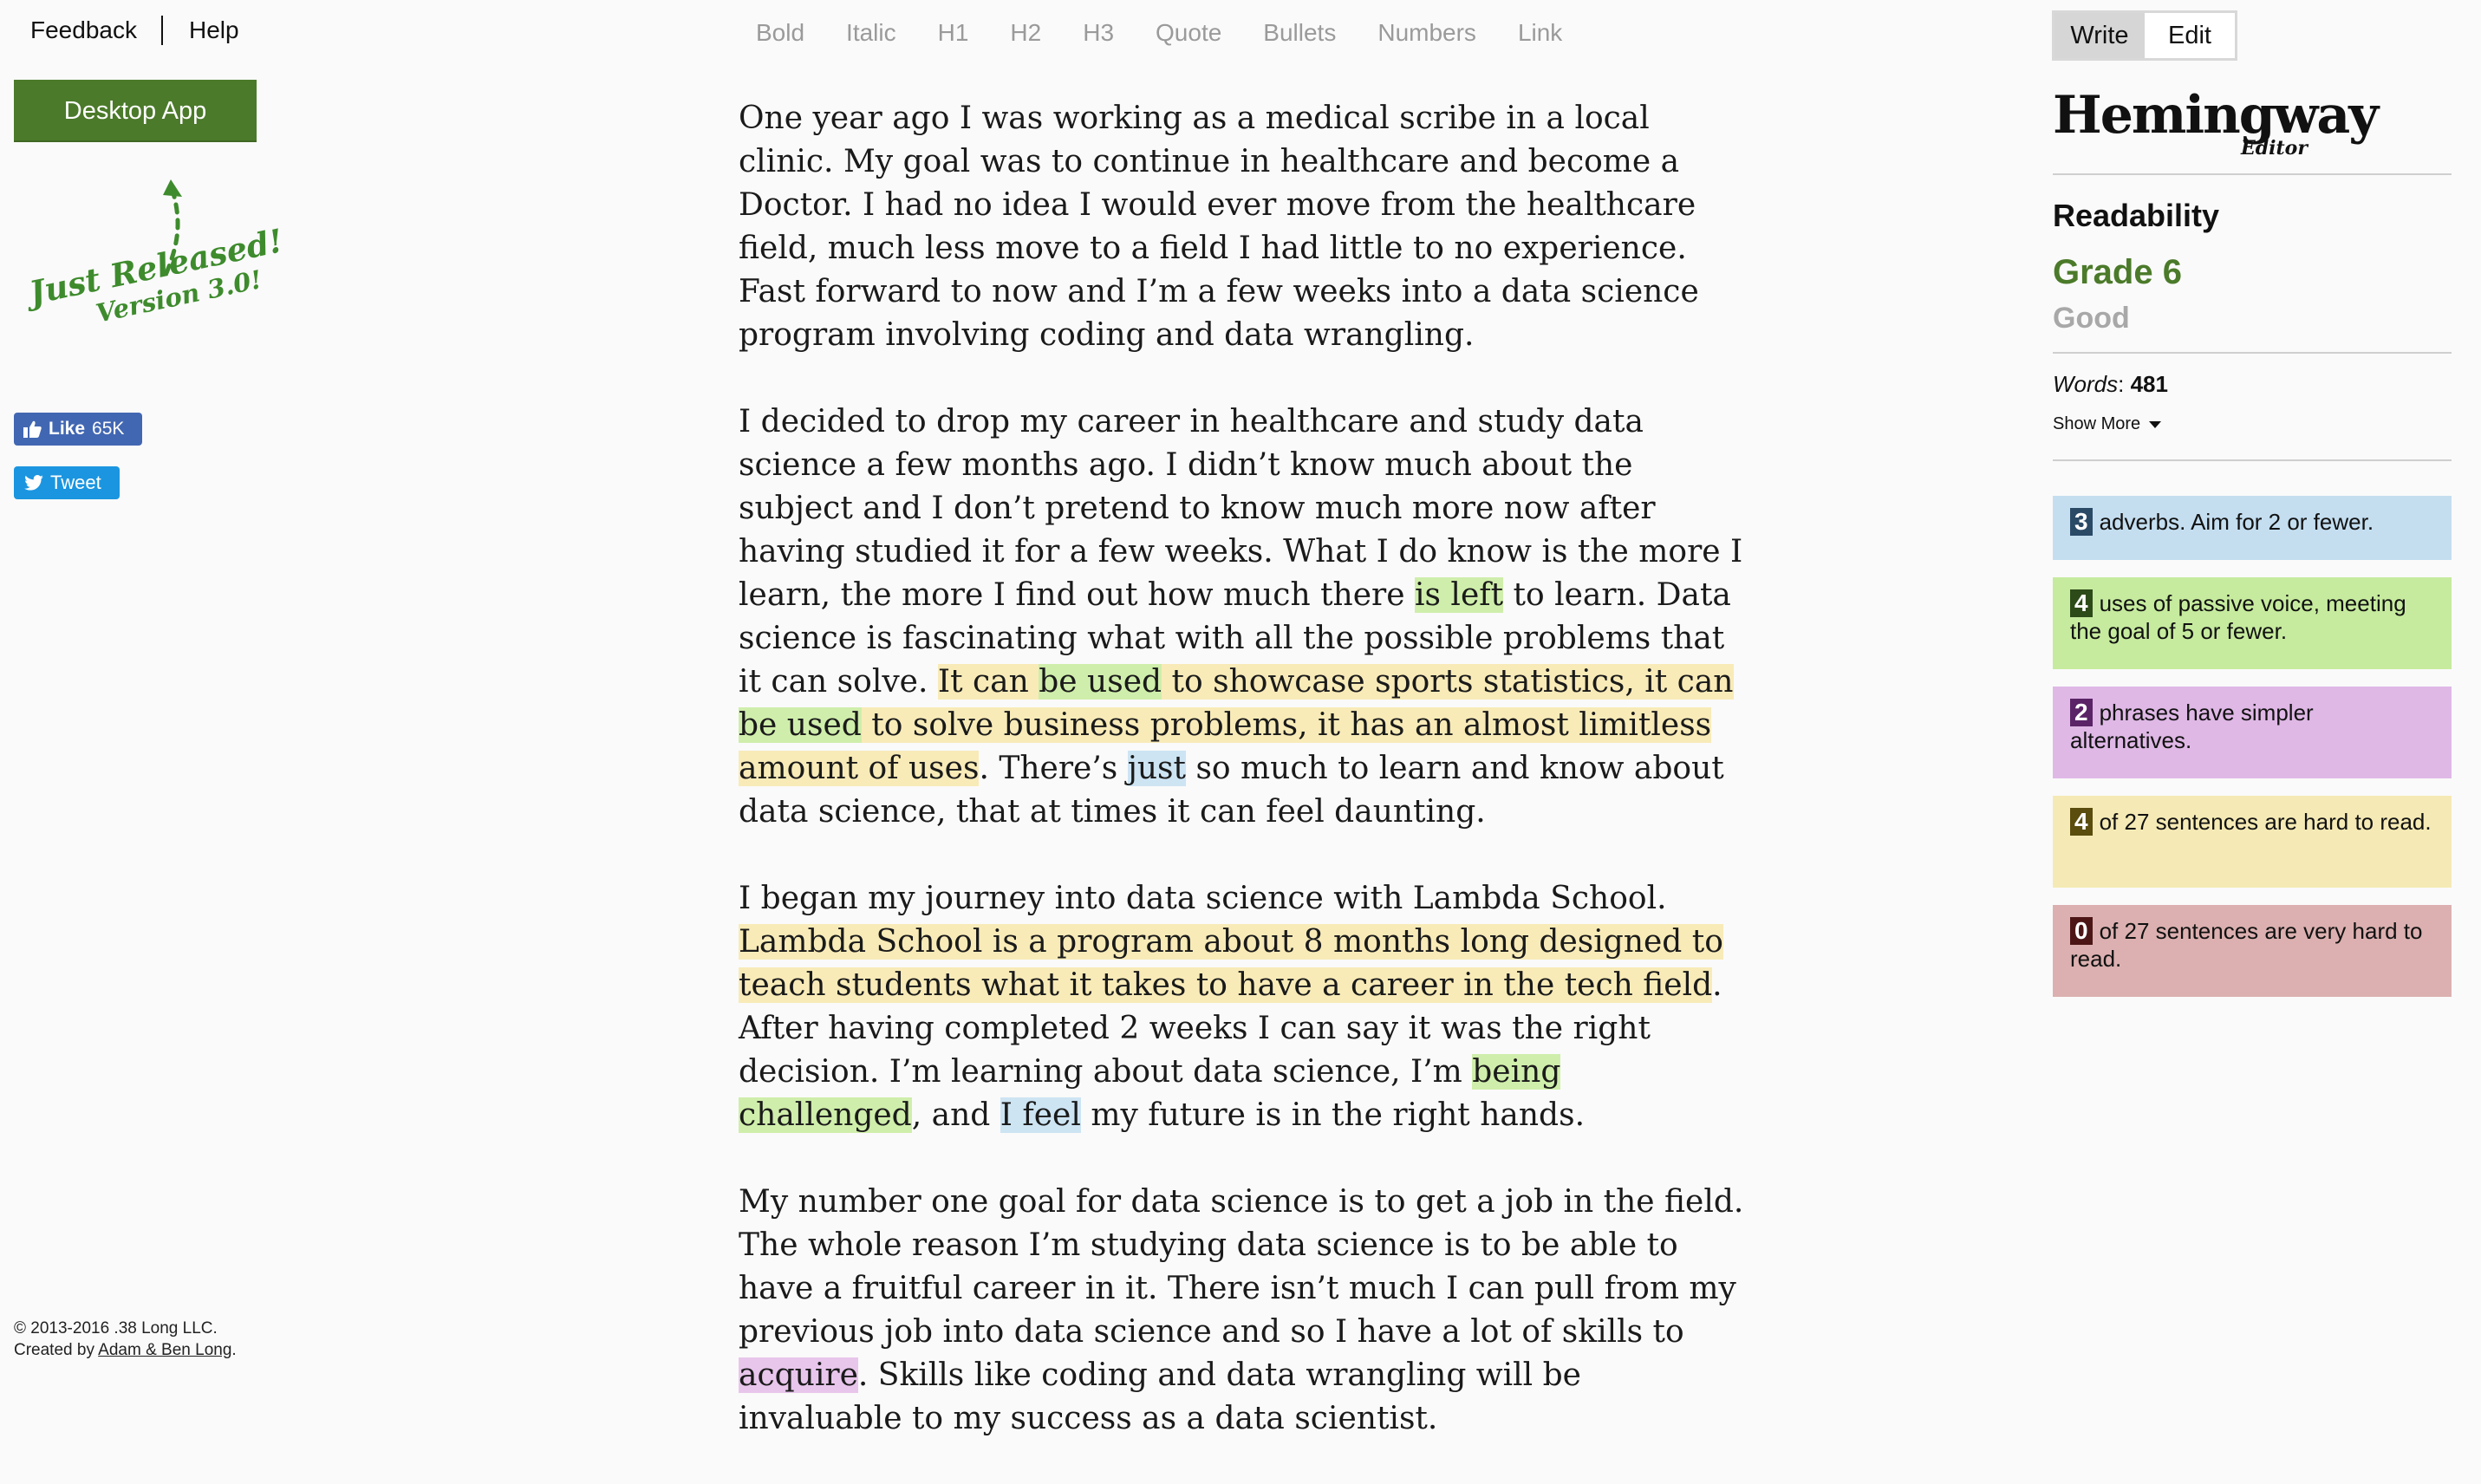 The height and width of the screenshot is (1484, 2481). What do you see at coordinates (2081, 822) in the screenshot?
I see `hard-sentences-count: 4` at bounding box center [2081, 822].